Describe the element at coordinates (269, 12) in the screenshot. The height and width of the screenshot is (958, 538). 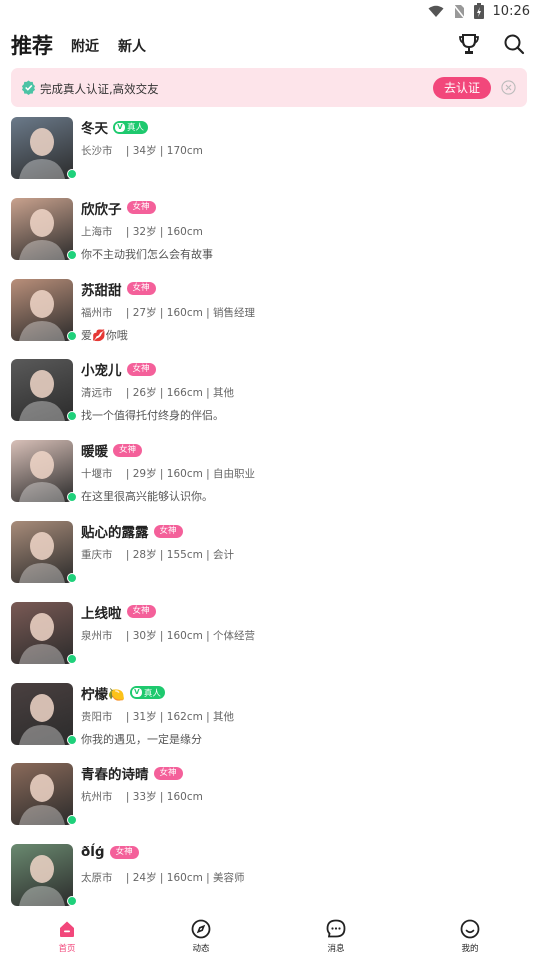
I see `status-bar: 10:26` at that location.